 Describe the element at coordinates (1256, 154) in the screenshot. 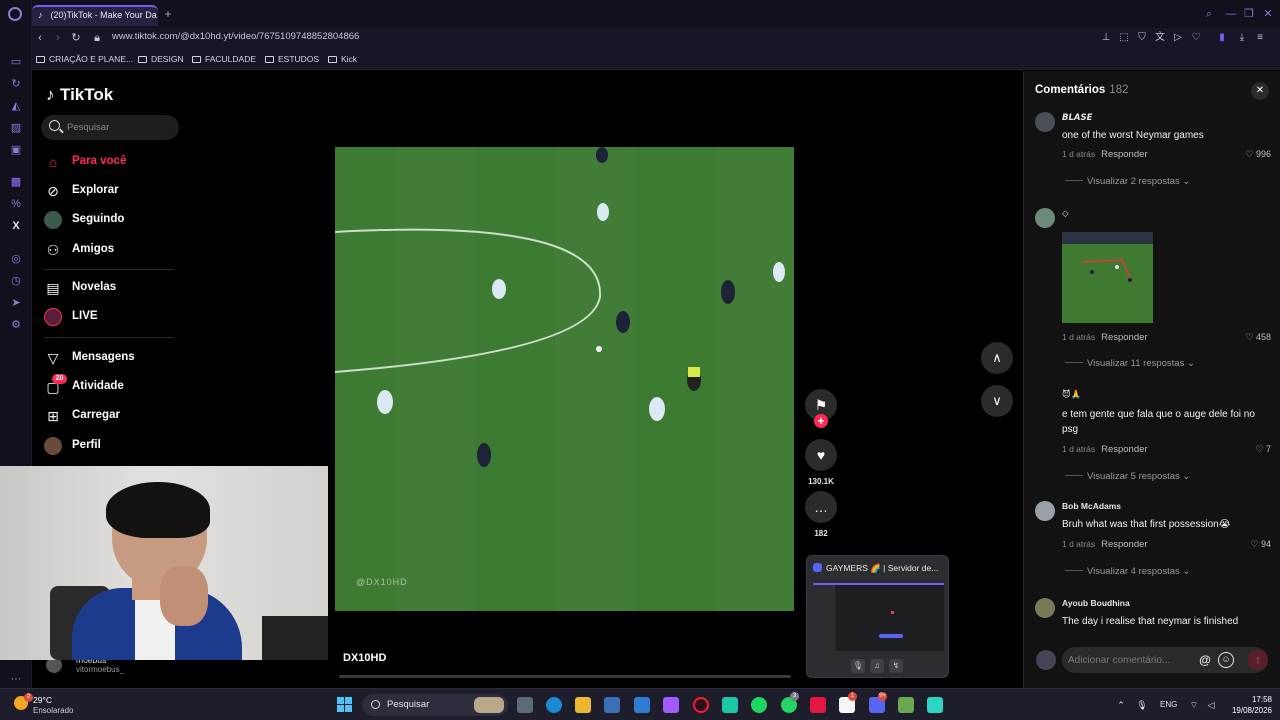

I see `comment-like-button: ♡ 996` at that location.